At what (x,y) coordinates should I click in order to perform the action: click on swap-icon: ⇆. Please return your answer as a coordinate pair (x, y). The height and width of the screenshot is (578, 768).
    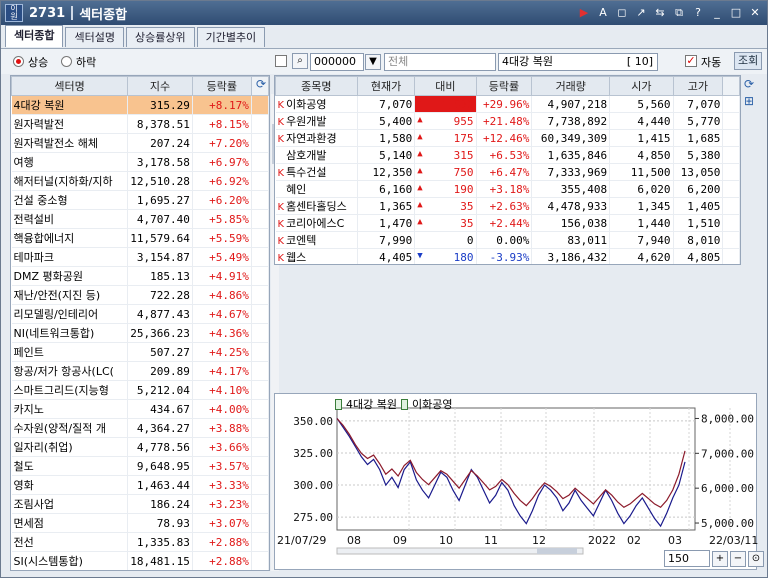
    Looking at the image, I should click on (660, 13).